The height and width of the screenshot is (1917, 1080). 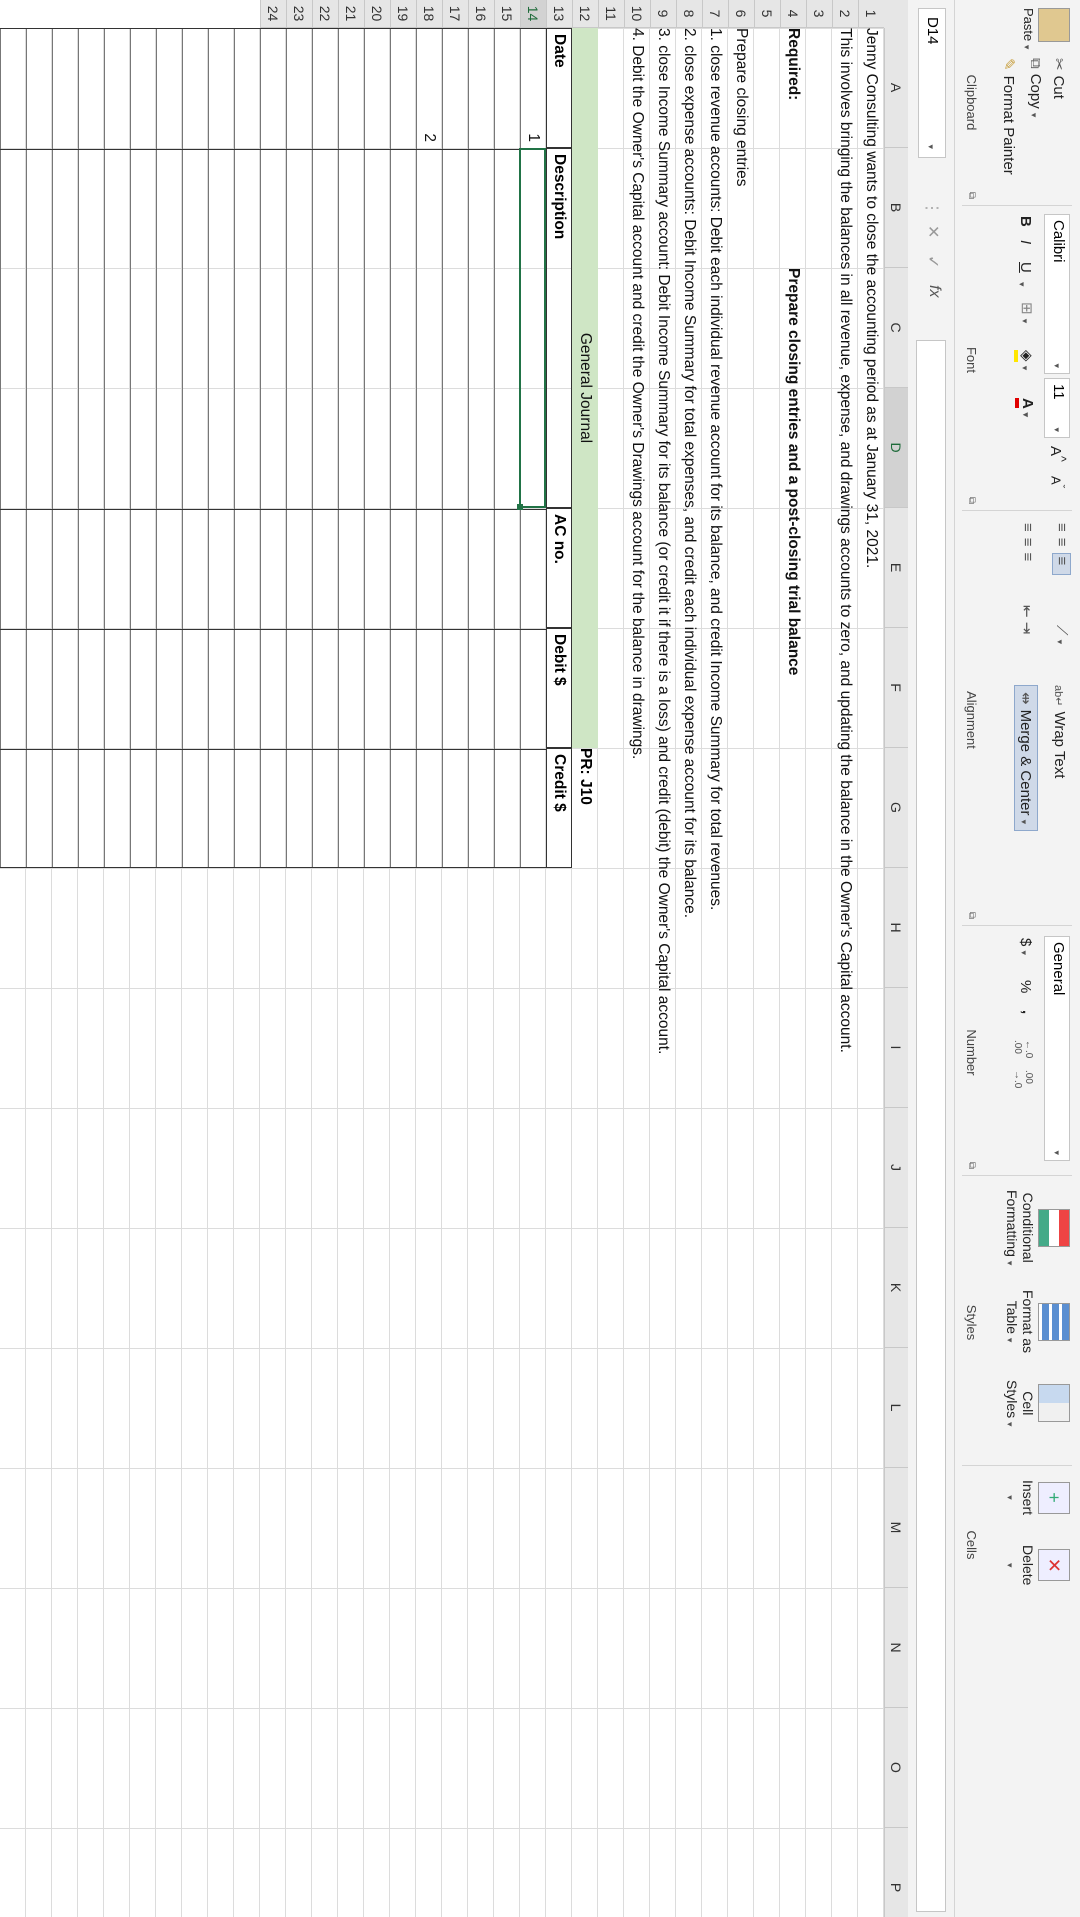 I want to click on row-header-20: 20, so click(x=377, y=14).